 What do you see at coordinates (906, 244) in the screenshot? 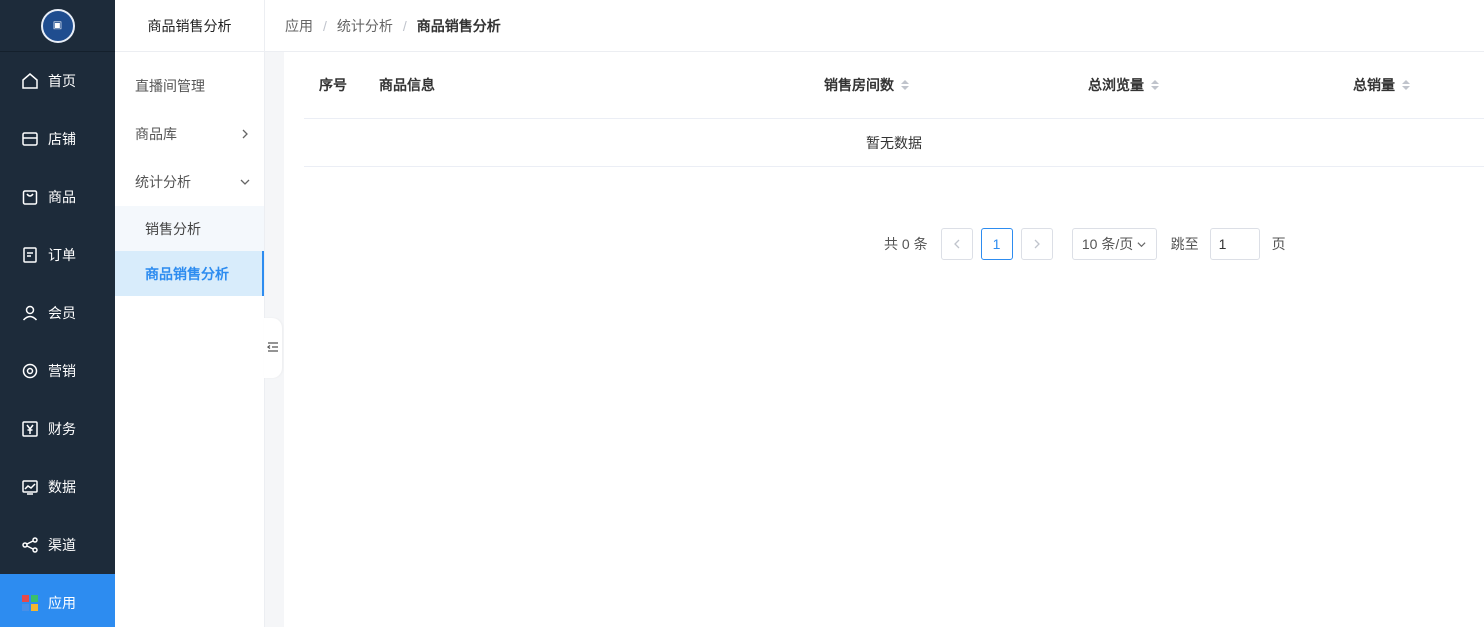
I see `pagination-total: 共 0 条` at bounding box center [906, 244].